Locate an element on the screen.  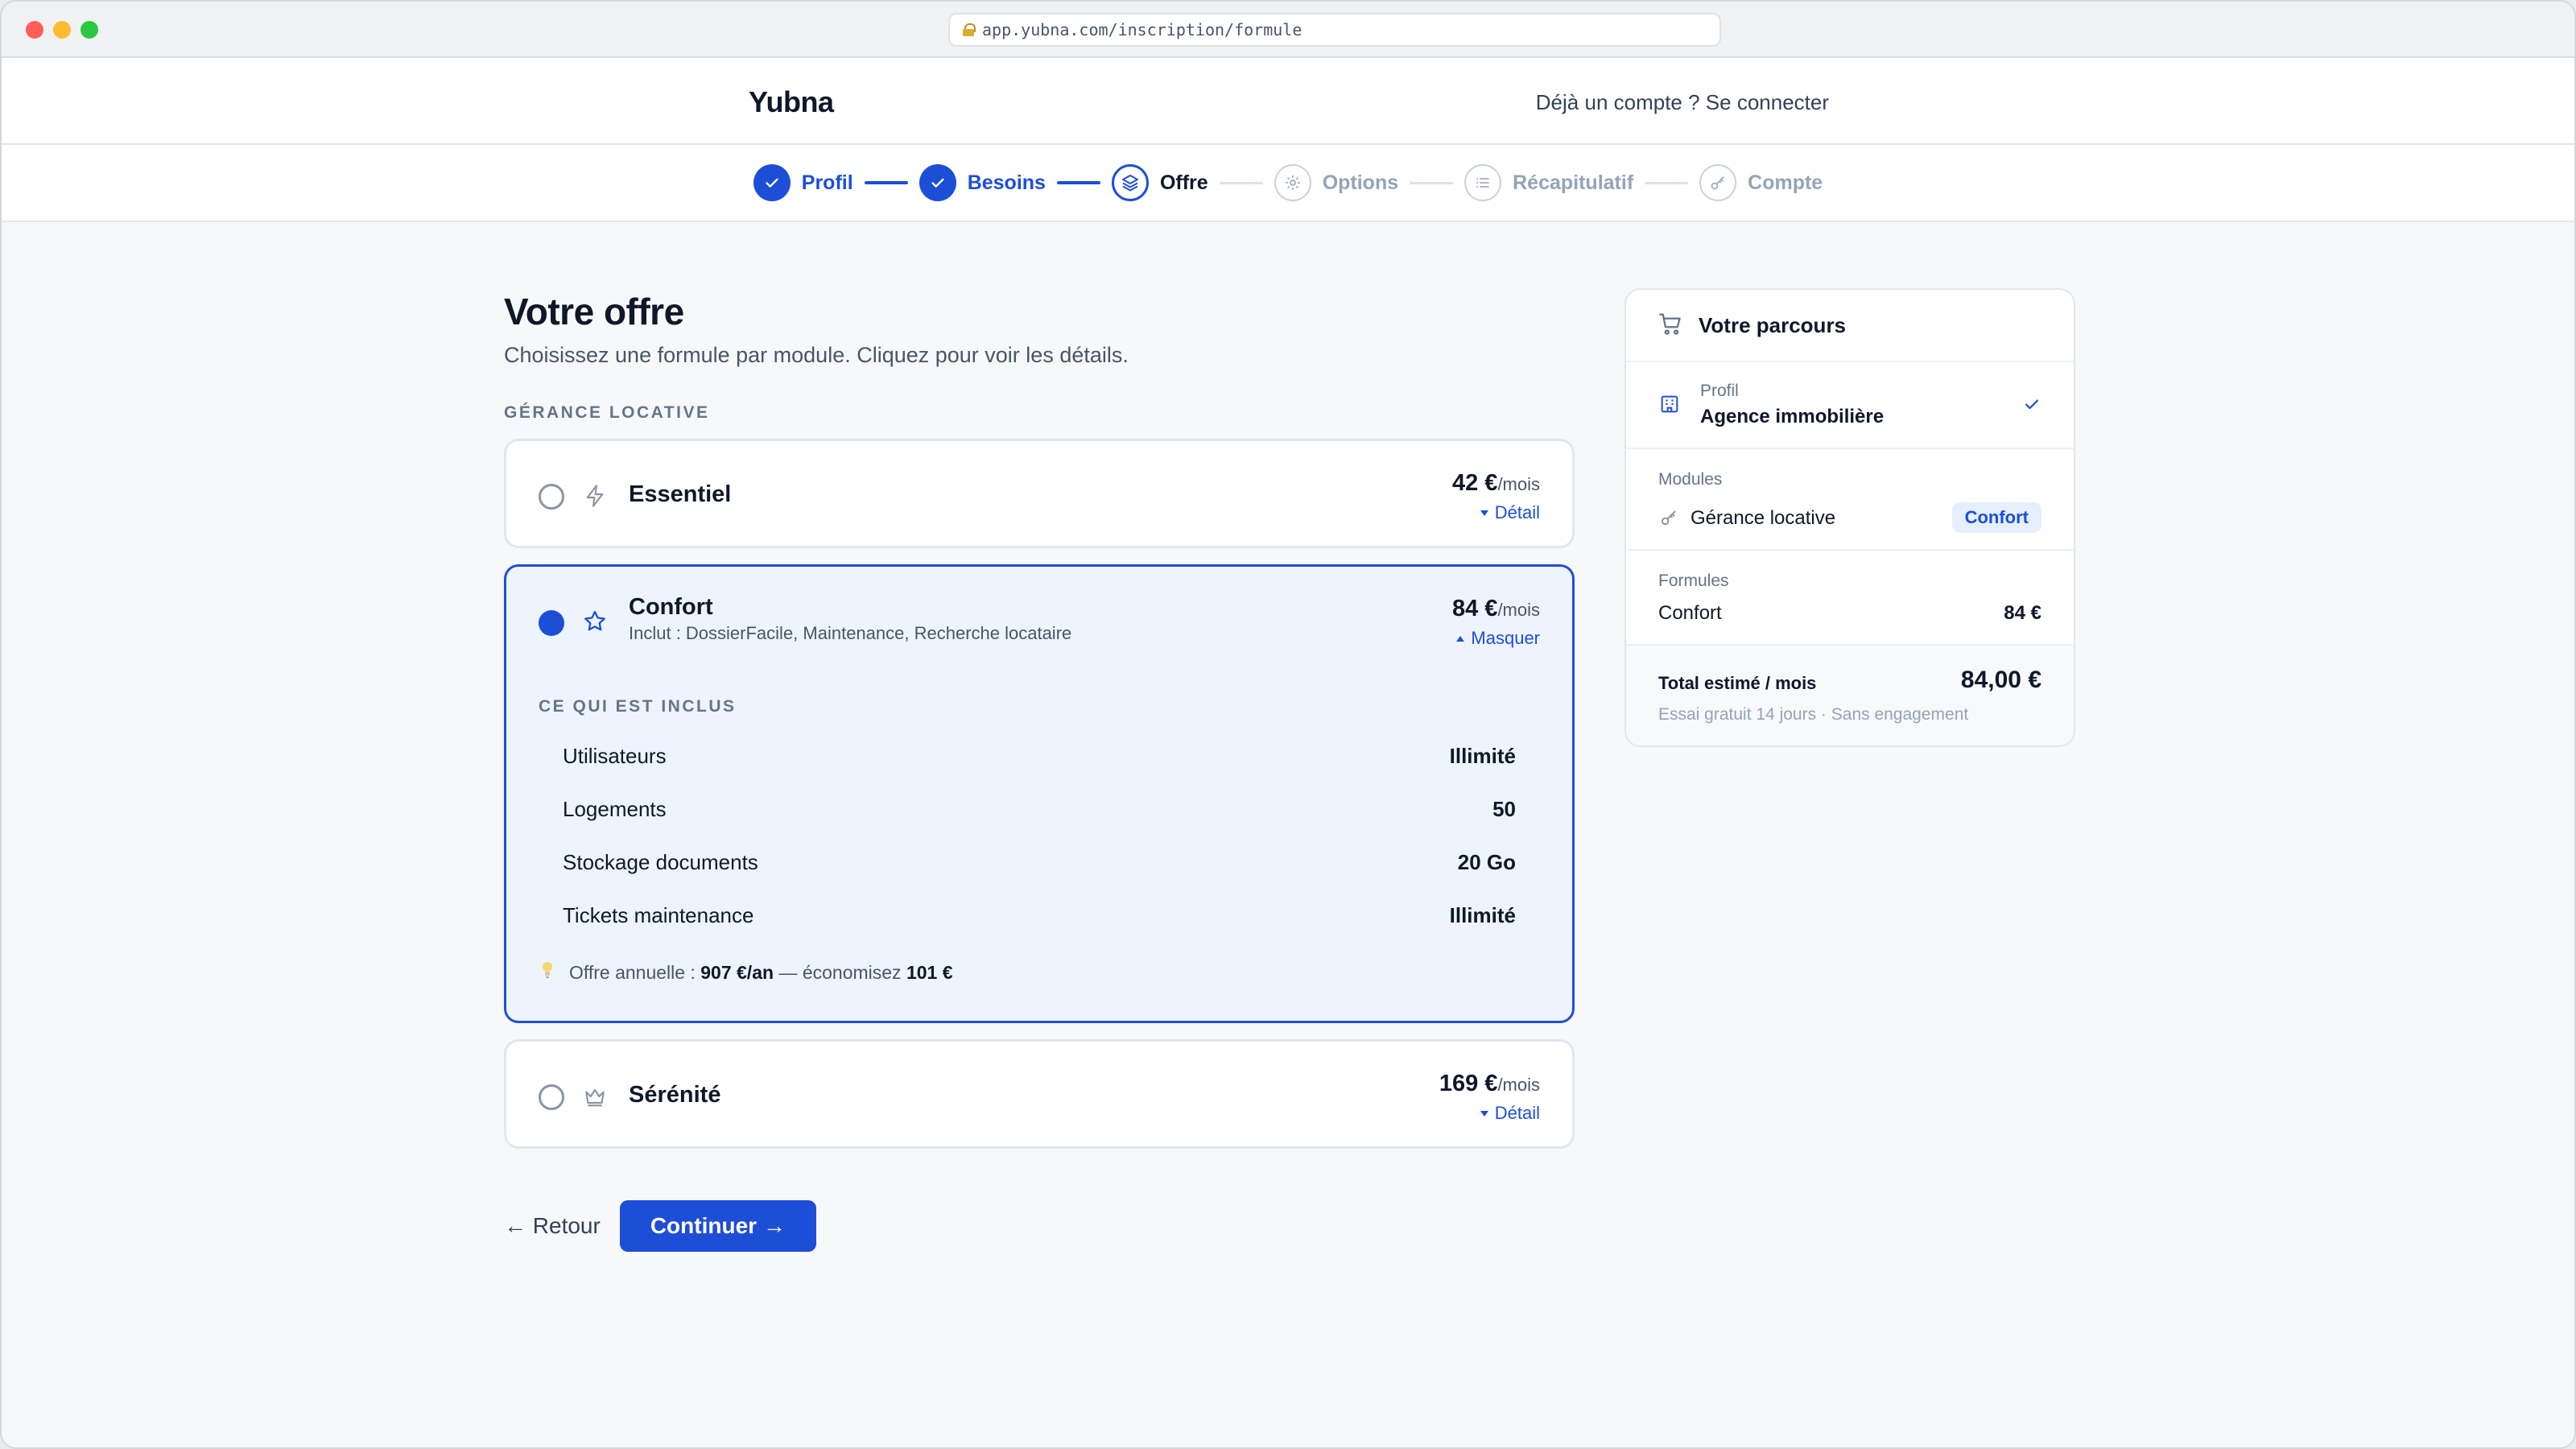
list-icon is located at coordinates (1483, 182).